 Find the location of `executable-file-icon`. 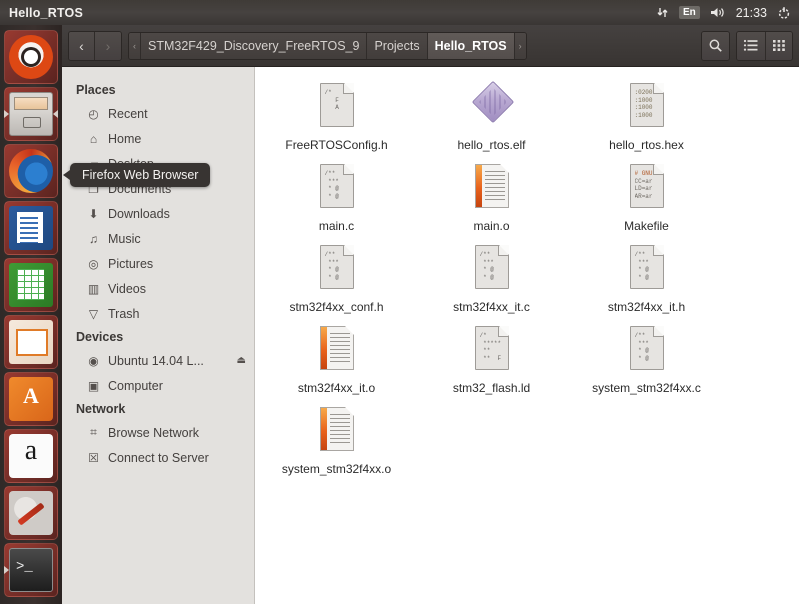

executable-file-icon is located at coordinates (492, 106).